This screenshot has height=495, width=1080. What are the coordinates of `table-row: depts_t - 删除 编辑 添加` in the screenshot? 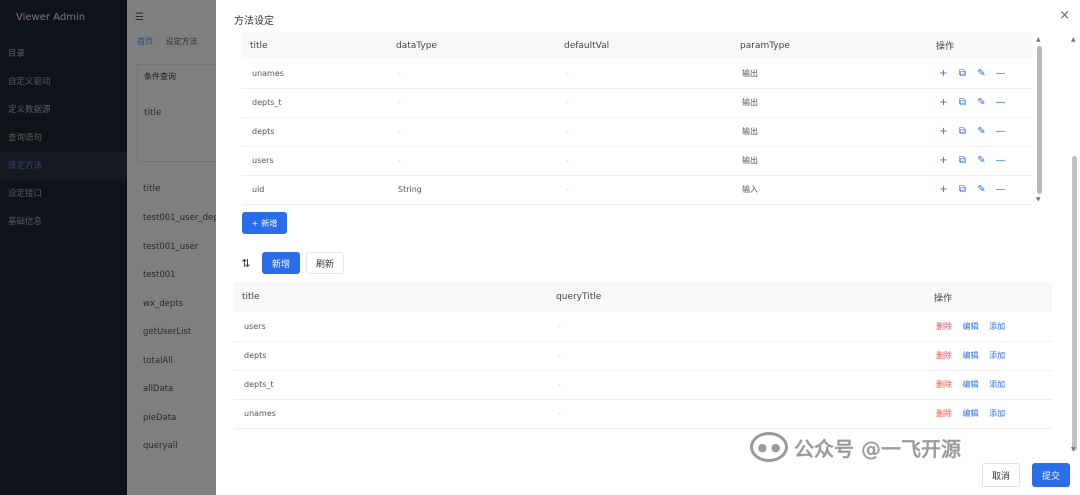 It's located at (643, 385).